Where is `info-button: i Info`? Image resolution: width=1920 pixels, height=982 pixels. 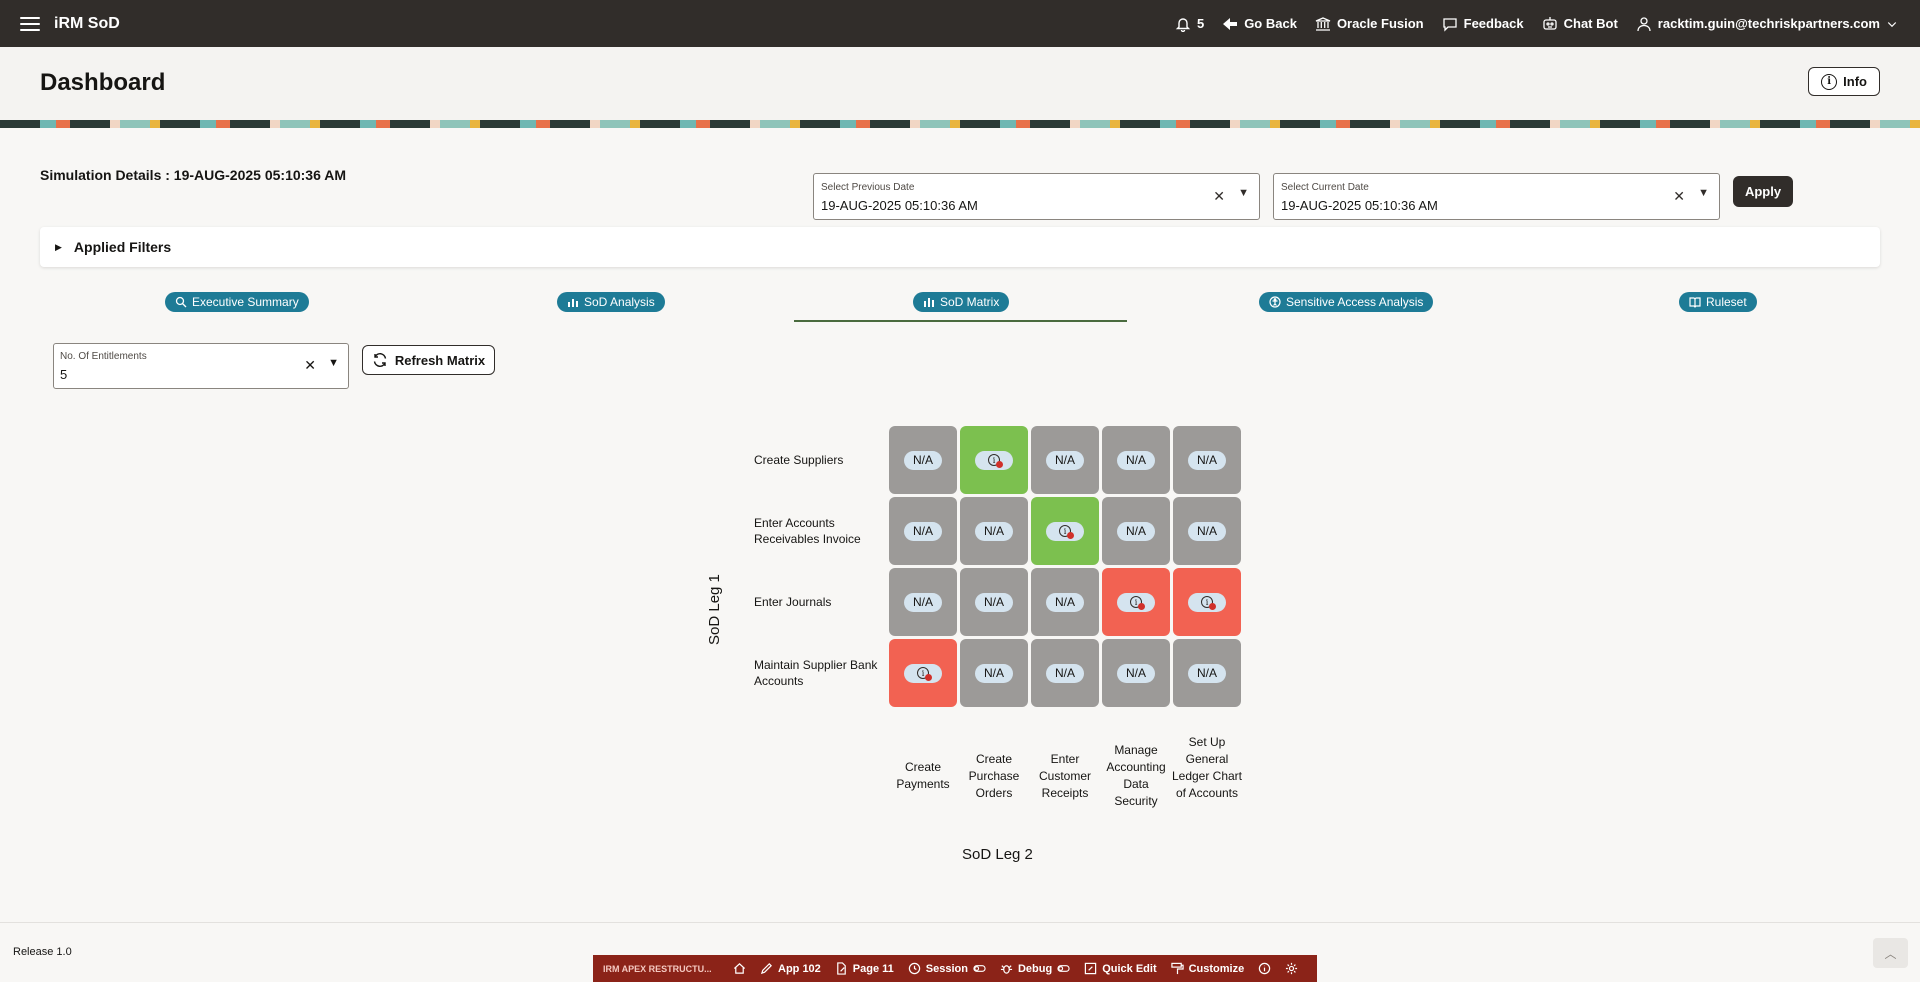
info-button: i Info is located at coordinates (1844, 81).